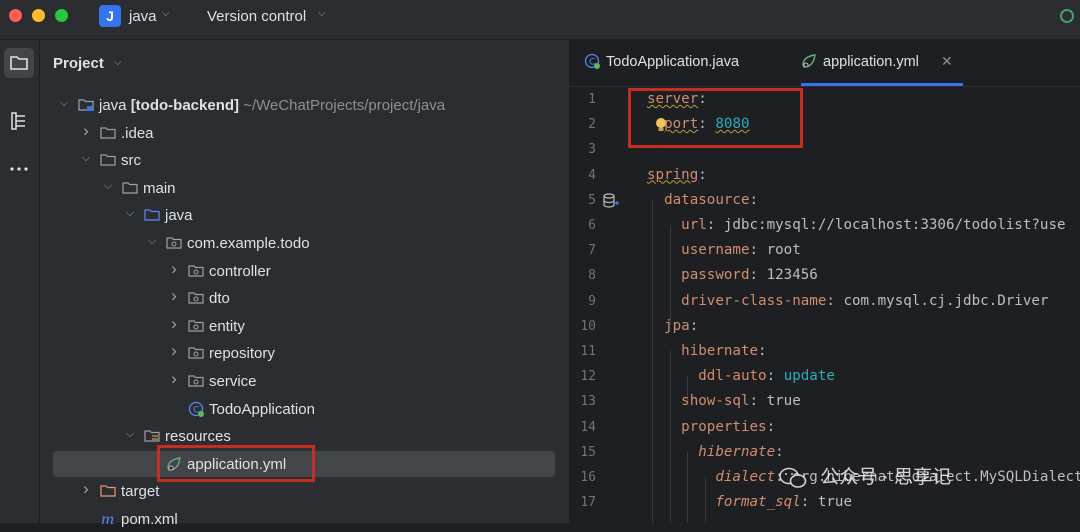 The height and width of the screenshot is (532, 1080). I want to click on version-control-menu: Version control, so click(256, 16).